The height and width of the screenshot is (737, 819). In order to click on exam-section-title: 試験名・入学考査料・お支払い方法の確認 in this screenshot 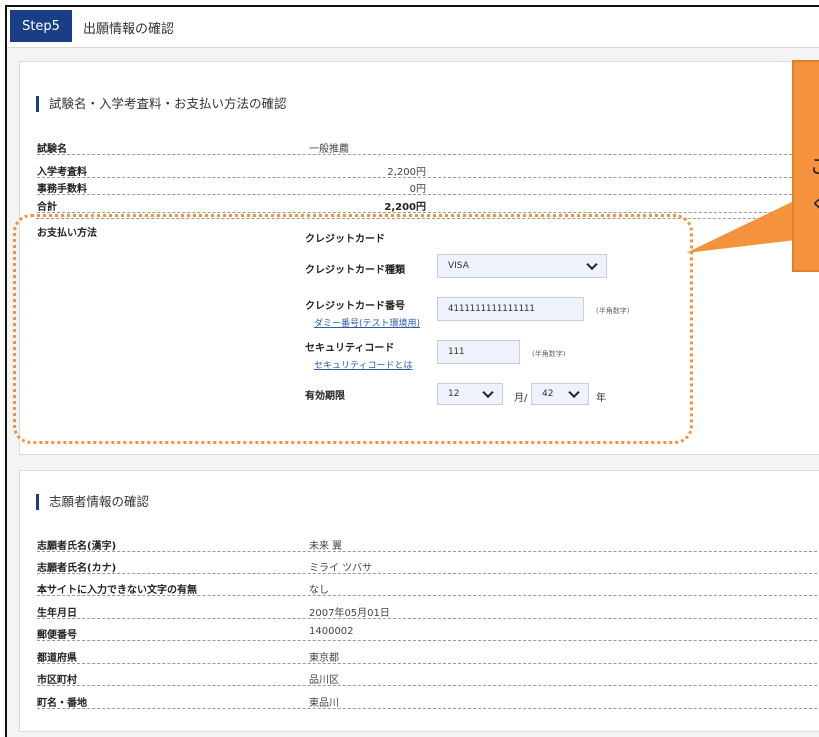, I will do `click(161, 104)`.